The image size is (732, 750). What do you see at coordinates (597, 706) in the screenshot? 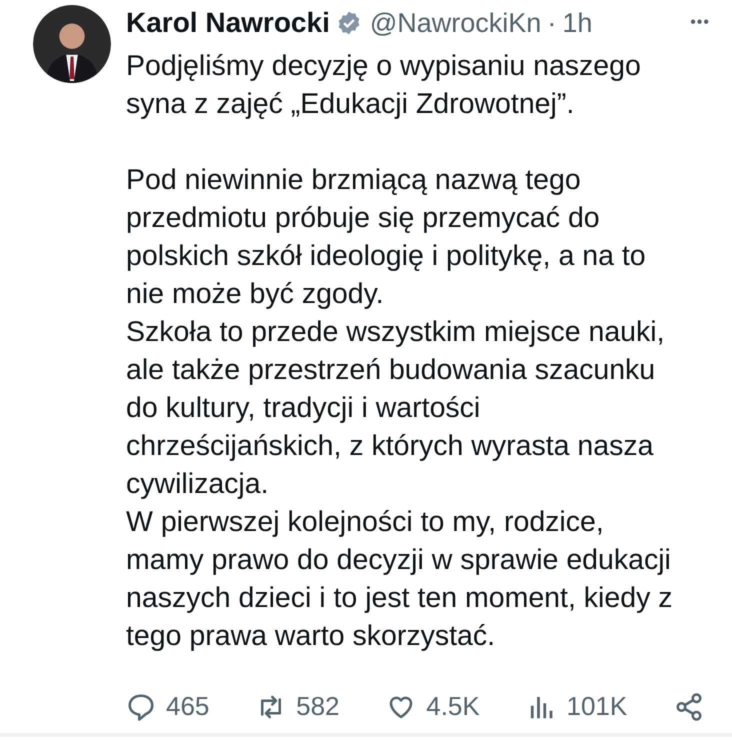
I see `views-count: 101K` at bounding box center [597, 706].